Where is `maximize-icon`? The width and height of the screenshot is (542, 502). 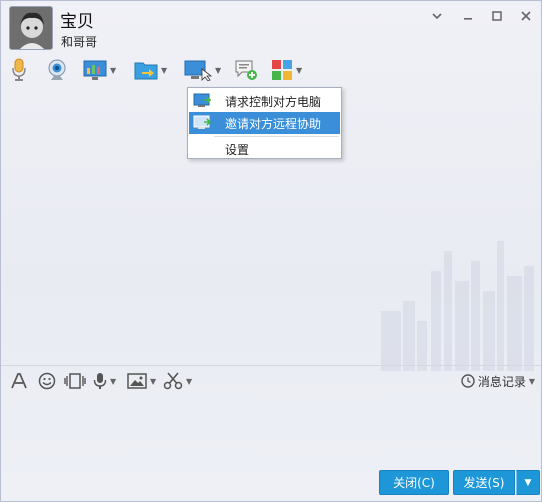
maximize-icon is located at coordinates (497, 16).